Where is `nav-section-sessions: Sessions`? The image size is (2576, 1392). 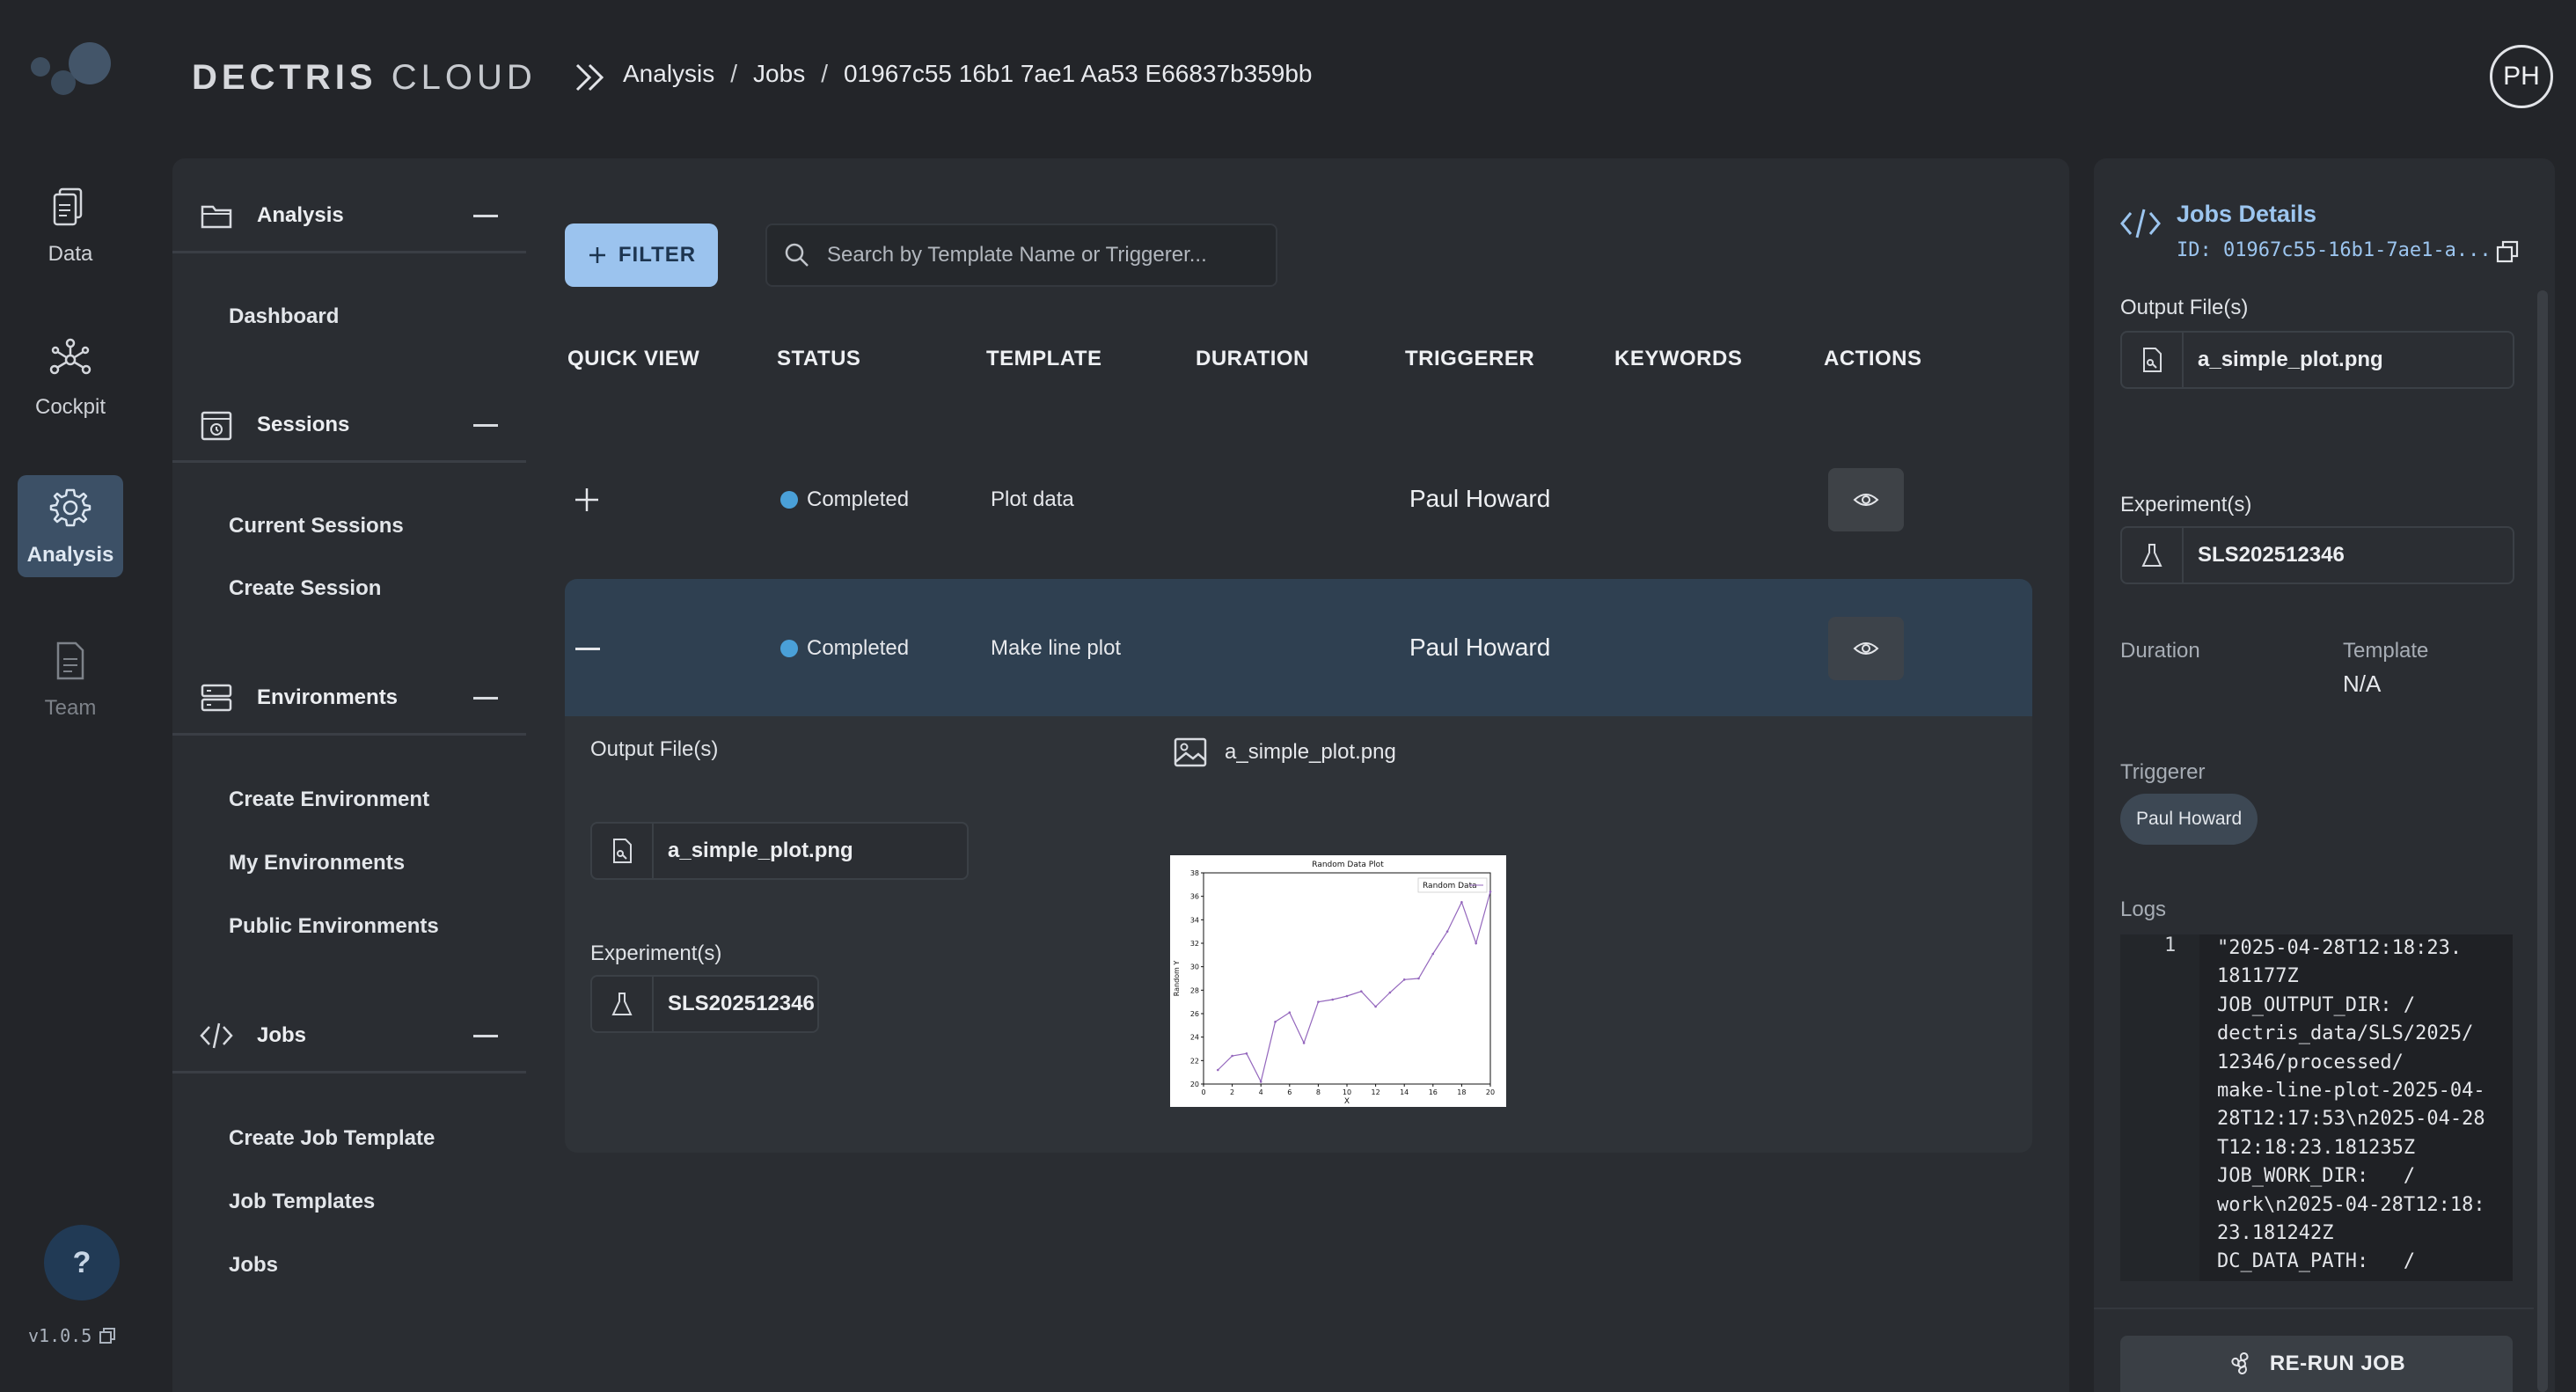 nav-section-sessions: Sessions is located at coordinates (349, 426).